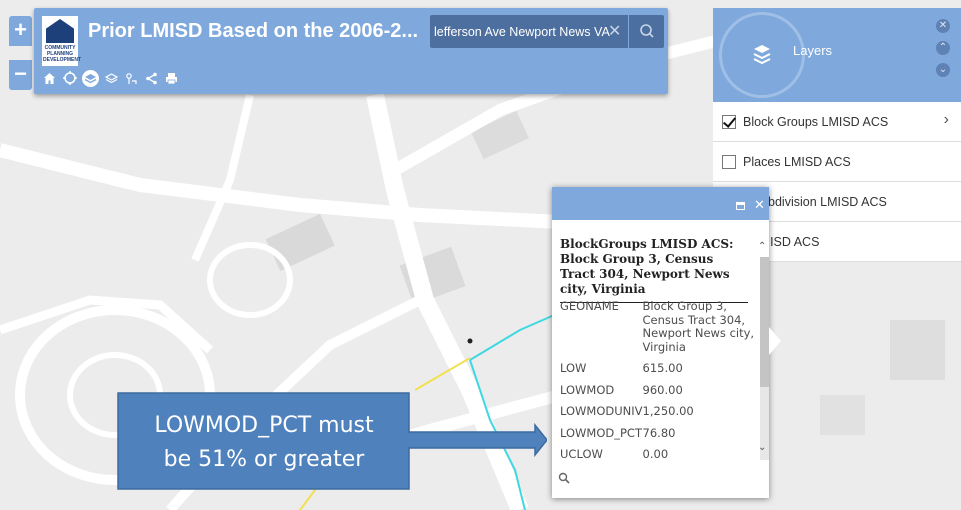 This screenshot has width=961, height=510. What do you see at coordinates (662, 389) in the screenshot?
I see `field-value: 960.00` at bounding box center [662, 389].